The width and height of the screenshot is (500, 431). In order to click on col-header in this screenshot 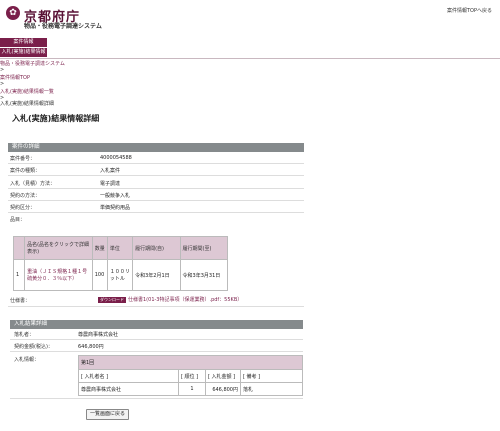, I will do `click(19, 248)`.